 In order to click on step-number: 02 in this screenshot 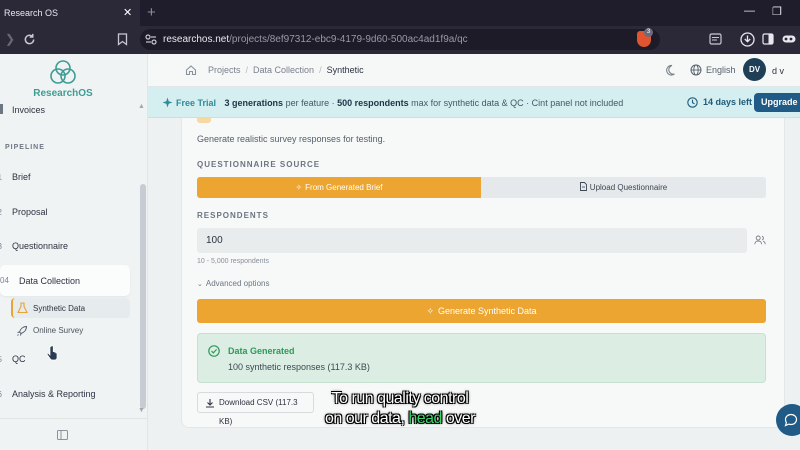, I will do `click(6, 212)`.